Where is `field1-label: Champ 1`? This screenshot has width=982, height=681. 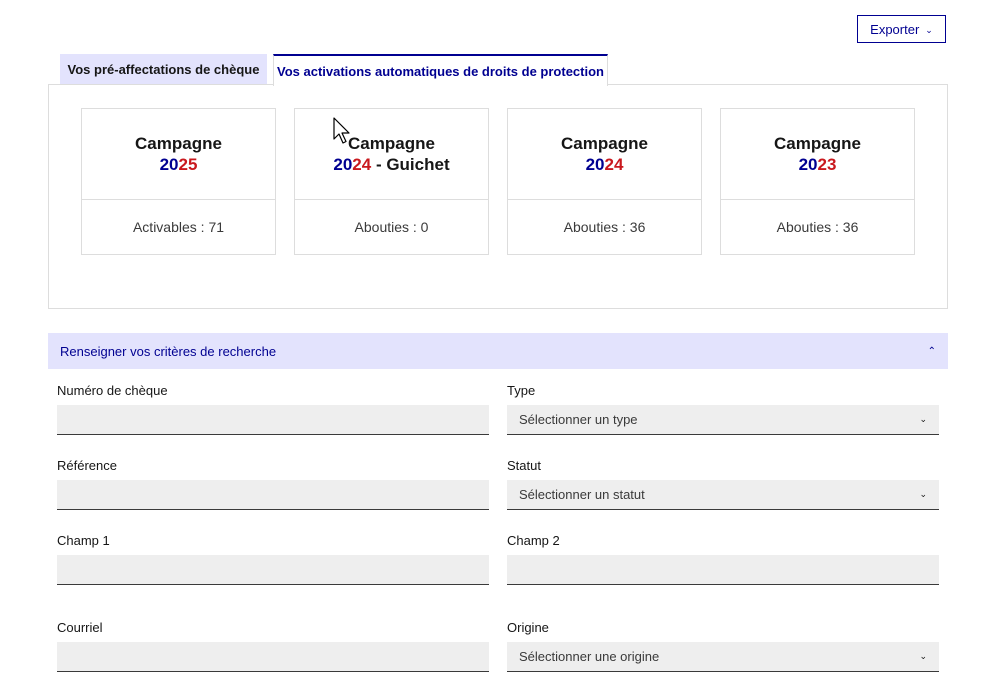 field1-label: Champ 1 is located at coordinates (83, 540).